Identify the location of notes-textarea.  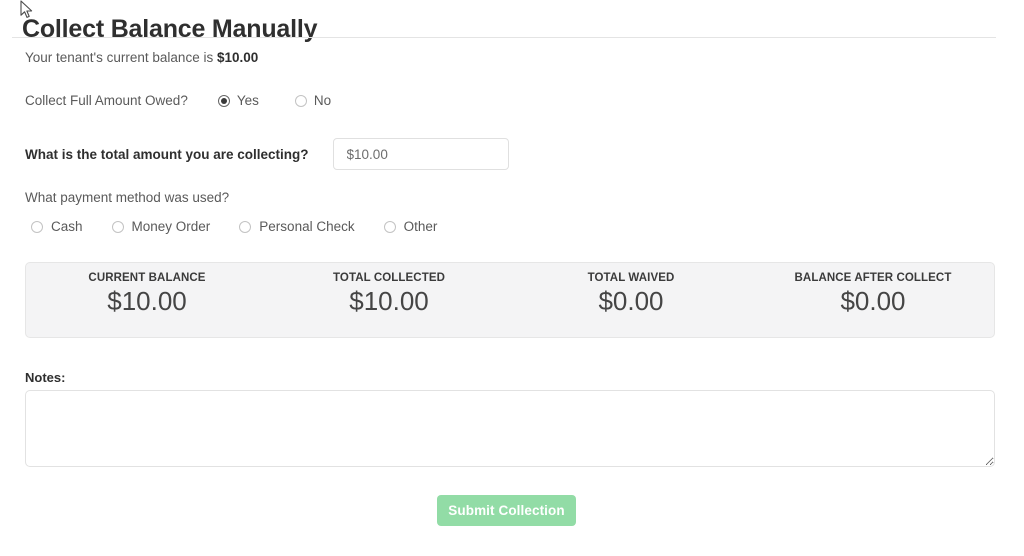
(510, 428).